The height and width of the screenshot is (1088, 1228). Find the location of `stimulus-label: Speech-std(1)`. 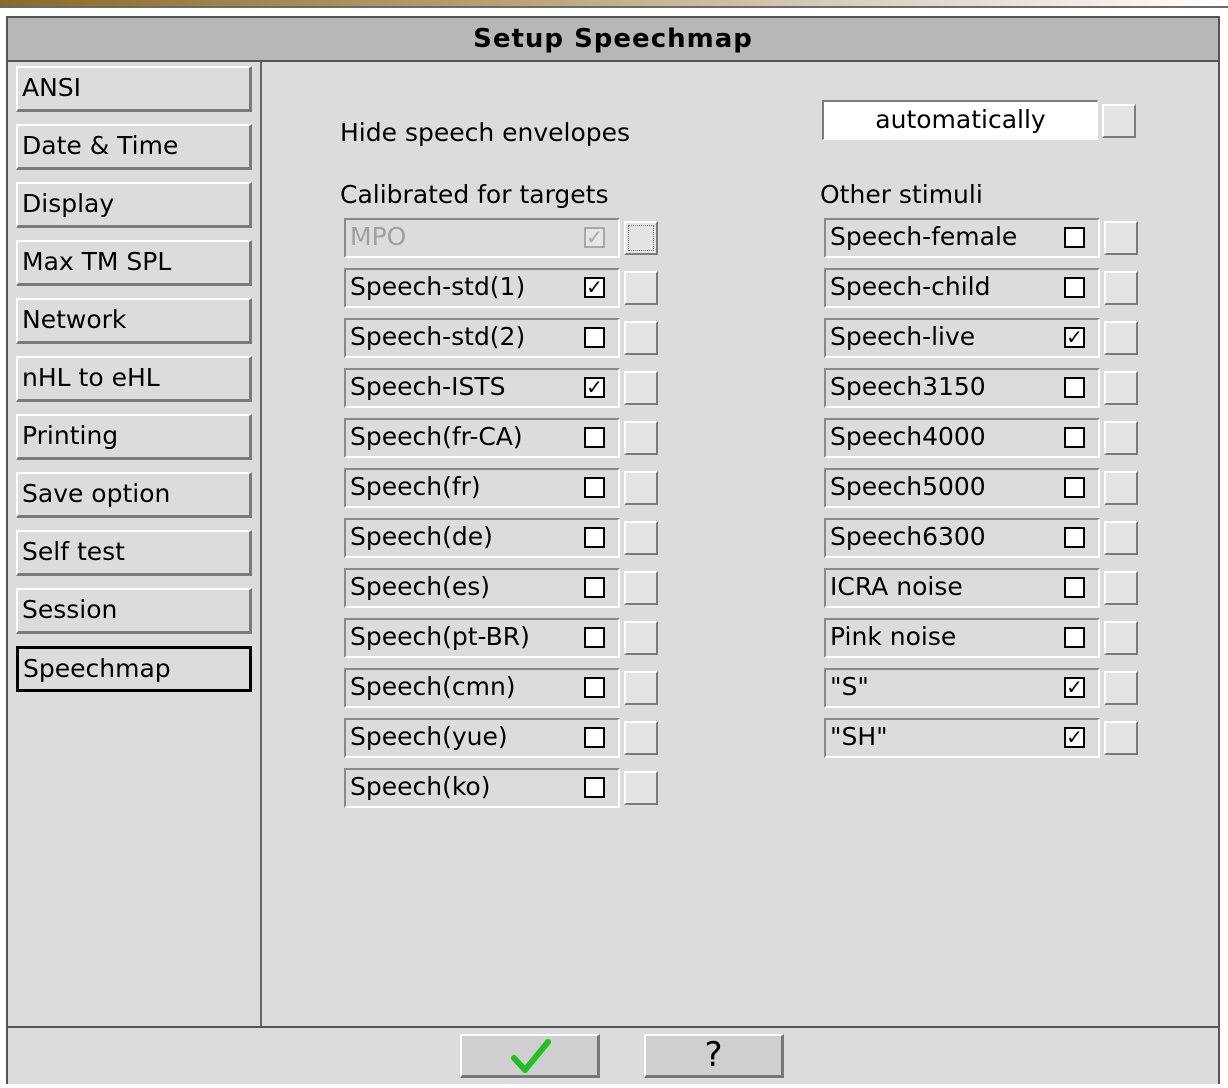

stimulus-label: Speech-std(1) is located at coordinates (438, 286).